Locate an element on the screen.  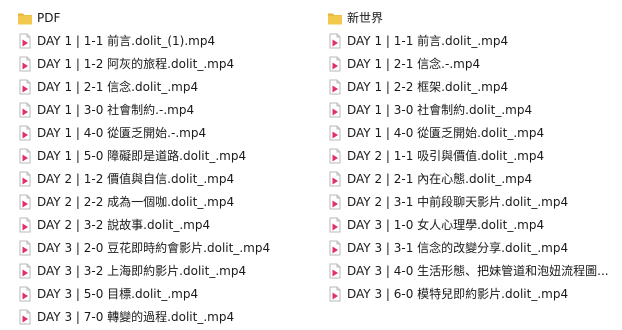
file-item: DAY 2 | 3-2 說故事.dolit_.mp4 is located at coordinates (167, 224).